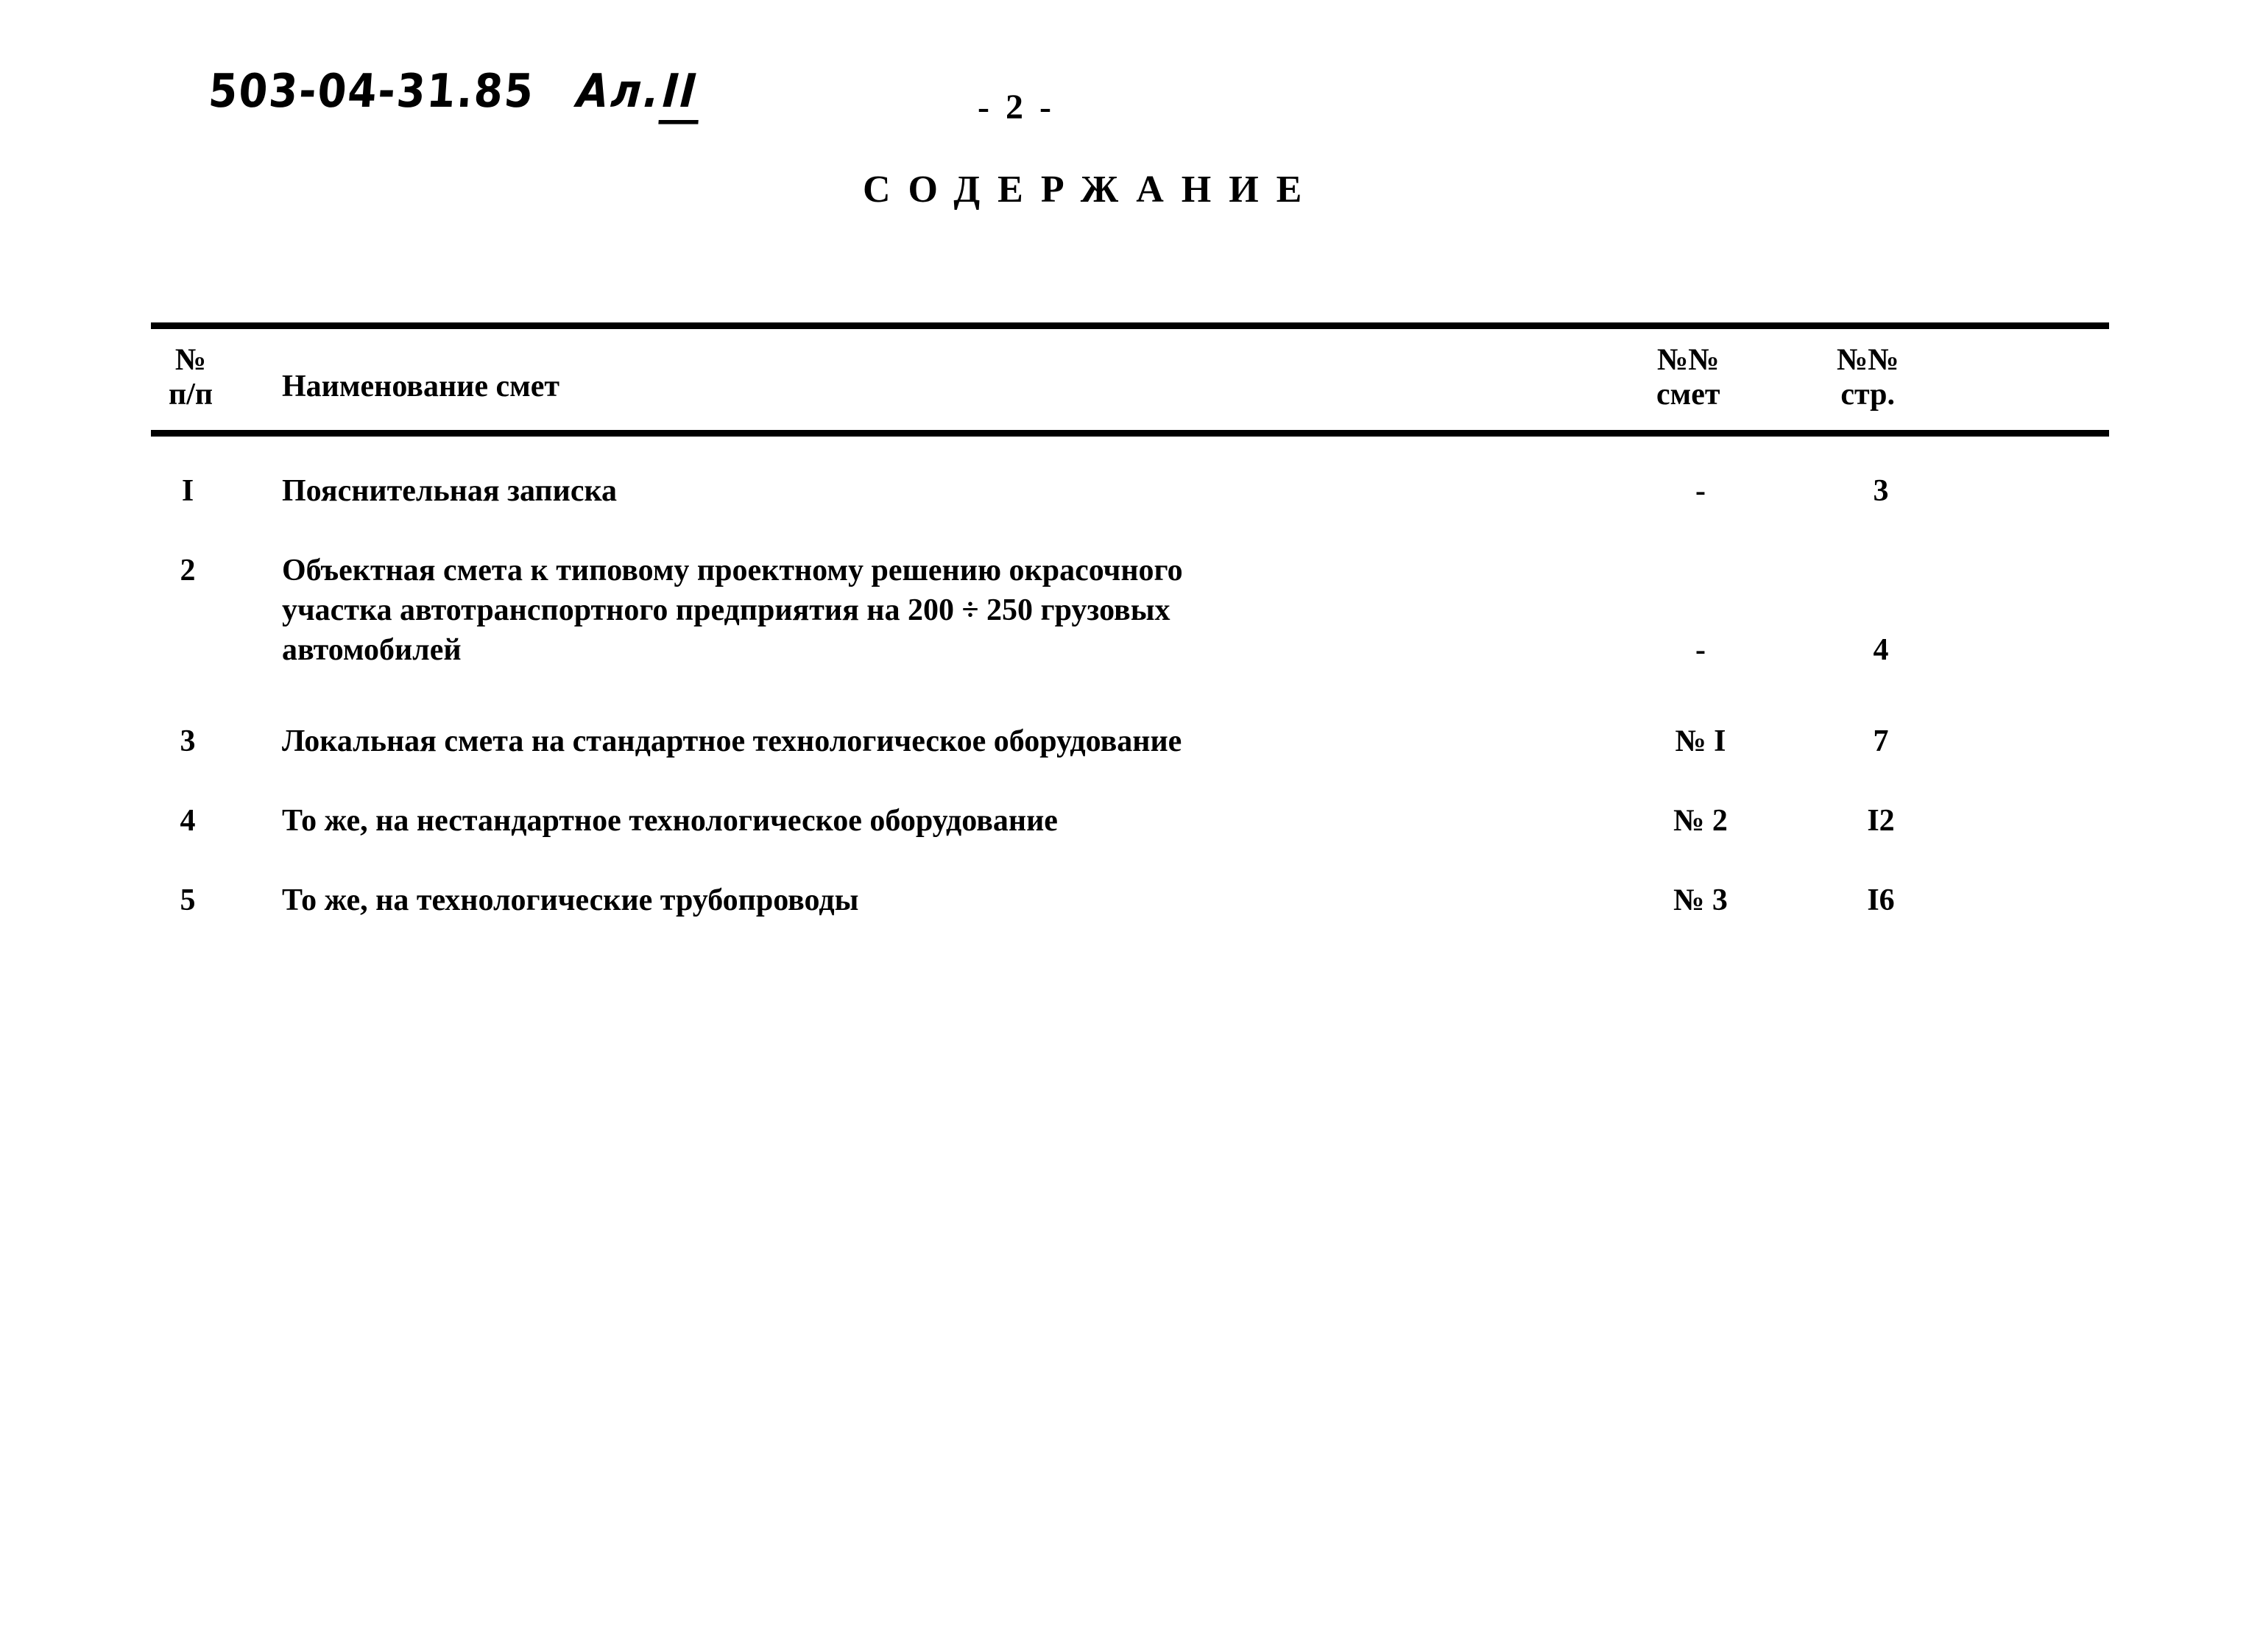 The height and width of the screenshot is (1652, 2260). Describe the element at coordinates (371, 92) in the screenshot. I see `document-code: 503-04-31.85` at that location.